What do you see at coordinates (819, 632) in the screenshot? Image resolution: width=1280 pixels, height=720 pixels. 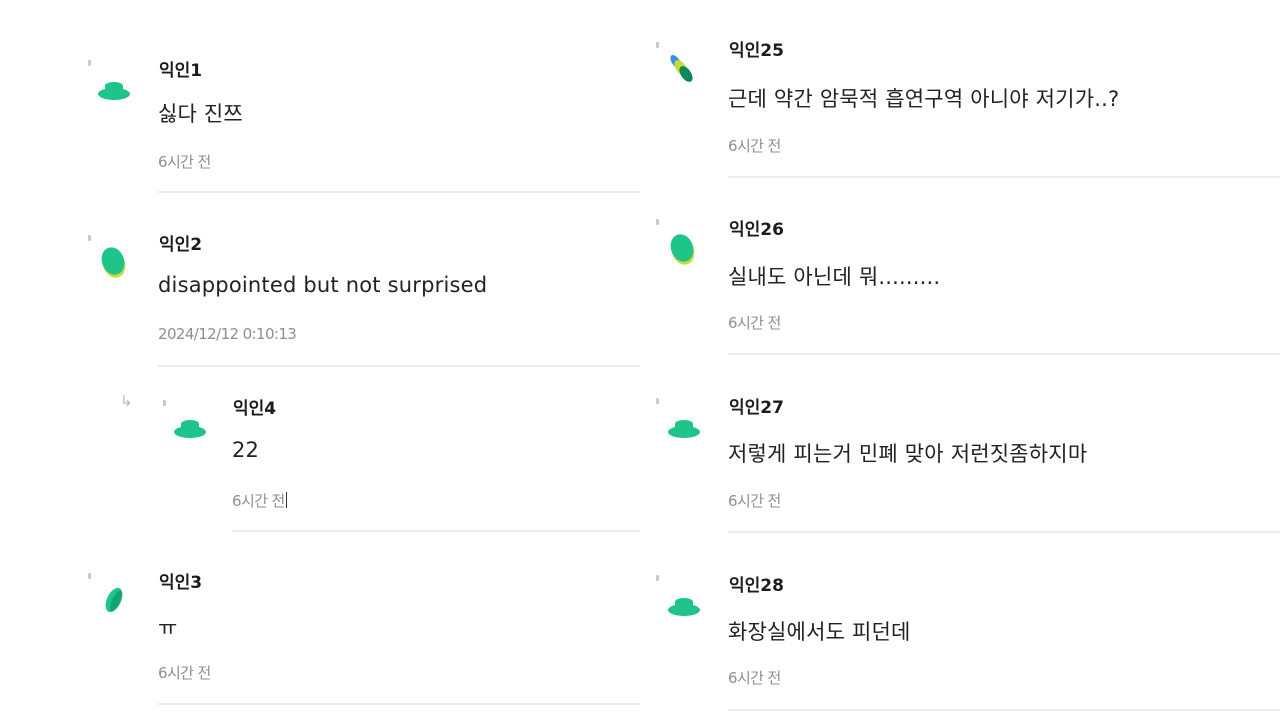 I see `comment-text: 화장실에서도 피던데` at bounding box center [819, 632].